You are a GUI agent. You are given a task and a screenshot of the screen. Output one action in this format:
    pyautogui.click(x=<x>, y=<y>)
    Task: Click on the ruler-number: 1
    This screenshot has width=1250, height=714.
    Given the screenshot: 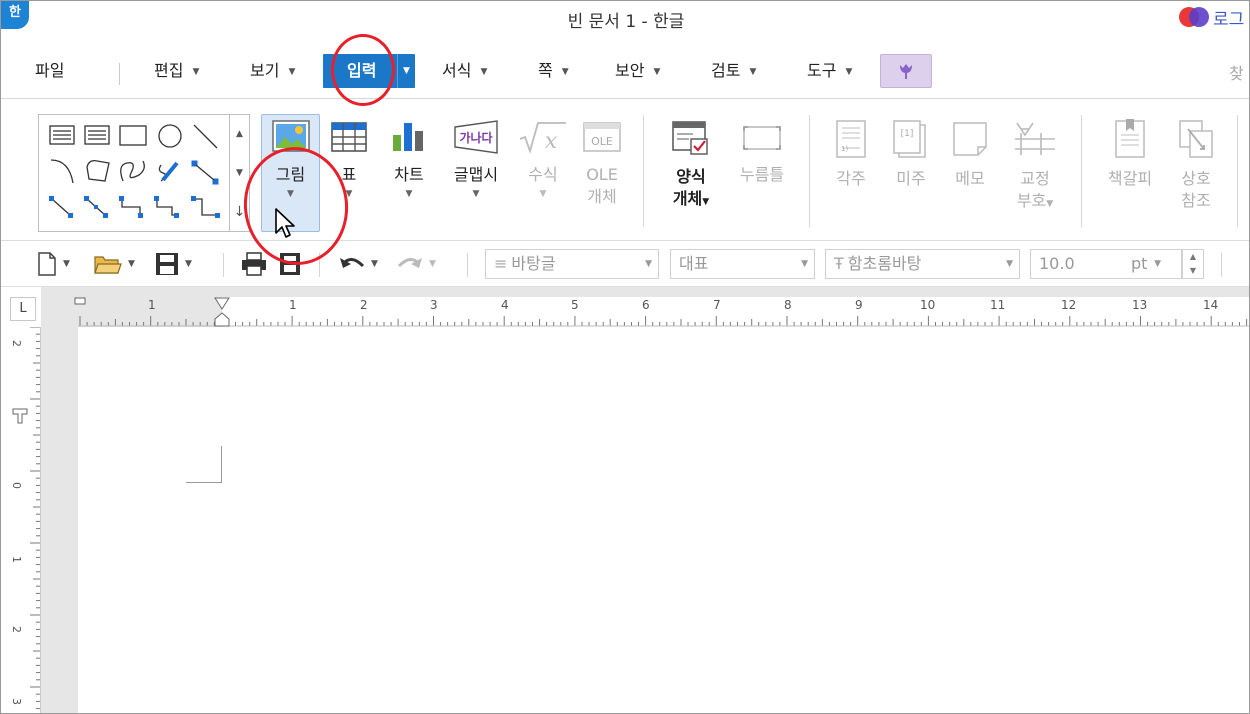 What is the action you would take?
    pyautogui.click(x=152, y=305)
    